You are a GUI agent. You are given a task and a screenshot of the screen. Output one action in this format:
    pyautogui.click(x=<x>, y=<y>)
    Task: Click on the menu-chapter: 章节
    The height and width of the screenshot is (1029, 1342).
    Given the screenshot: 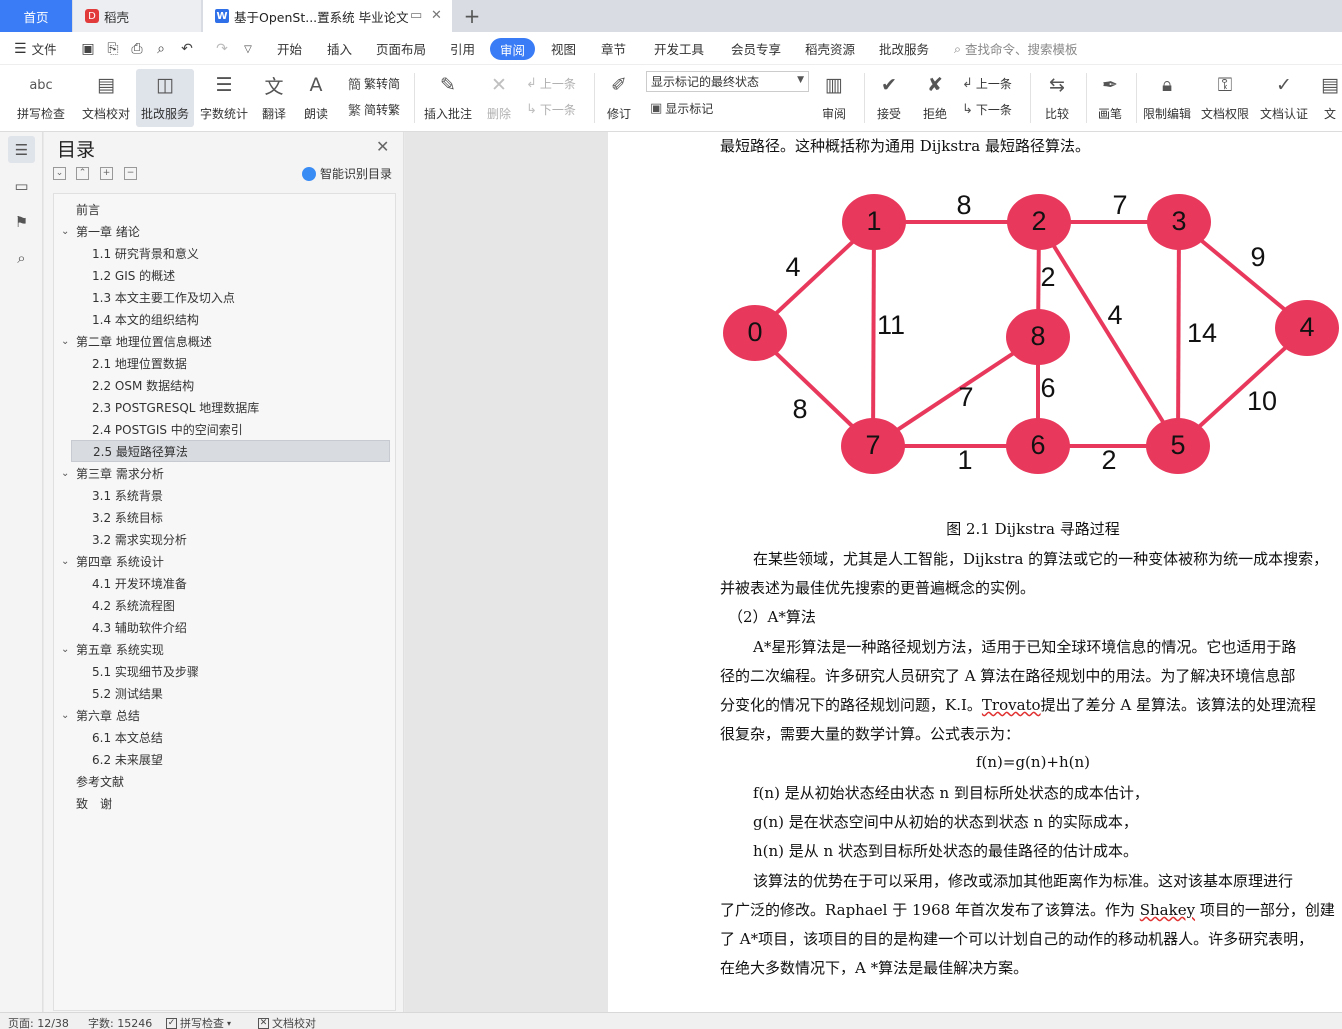 What is the action you would take?
    pyautogui.click(x=613, y=48)
    